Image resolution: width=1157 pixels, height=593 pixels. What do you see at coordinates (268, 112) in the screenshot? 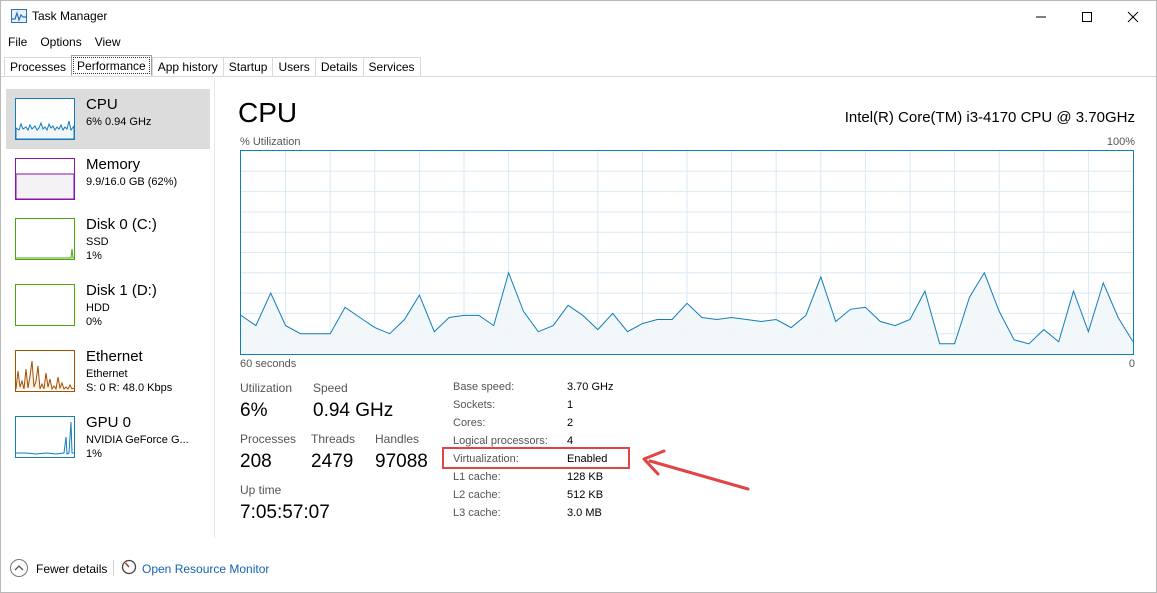
I see `page-title: CPU` at bounding box center [268, 112].